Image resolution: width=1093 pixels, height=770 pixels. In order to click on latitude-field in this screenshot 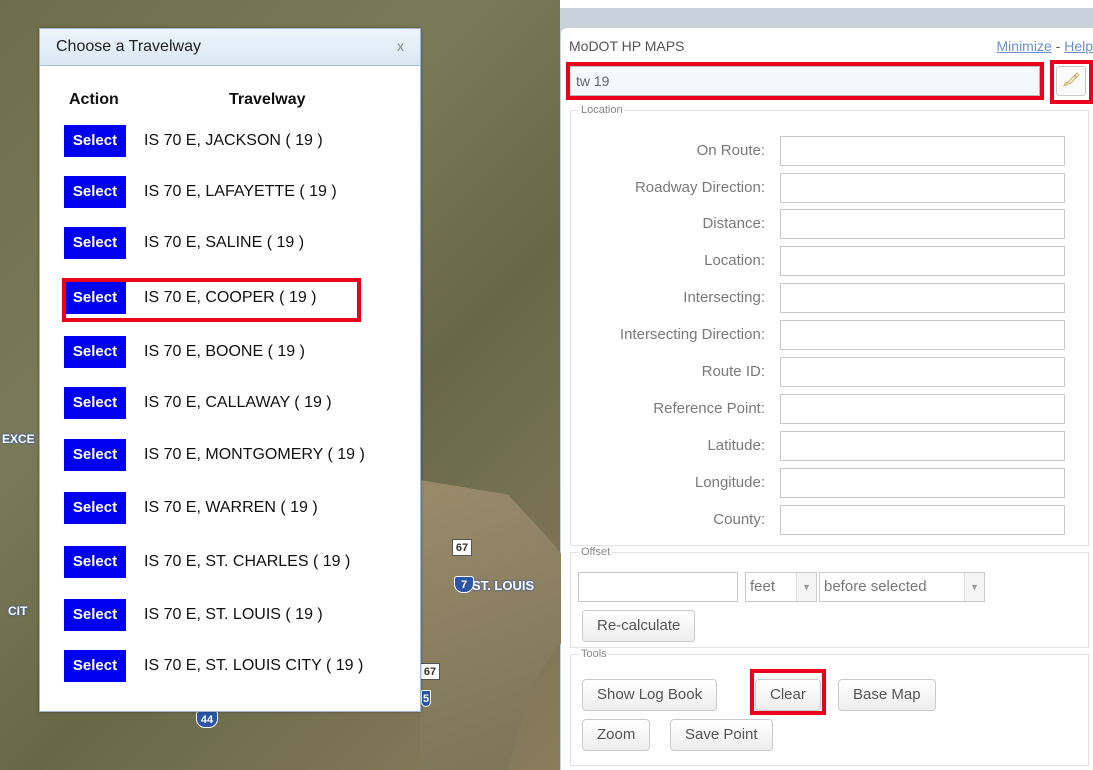, I will do `click(922, 446)`.